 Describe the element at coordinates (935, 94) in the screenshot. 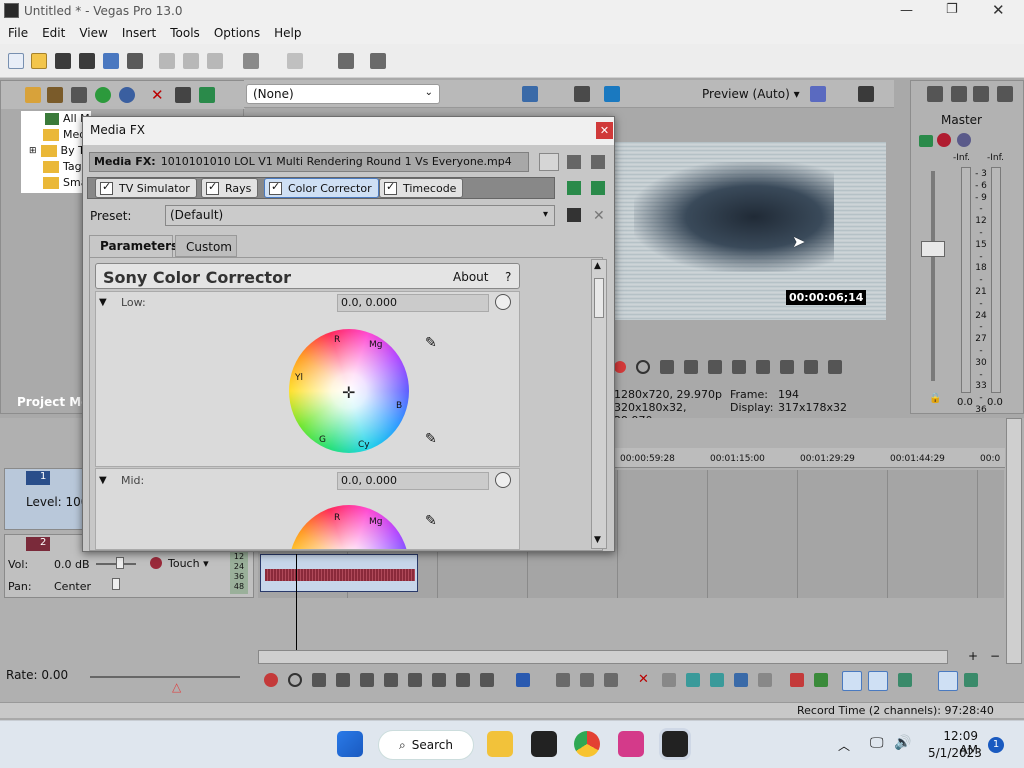

I see `master-fx-icon` at that location.